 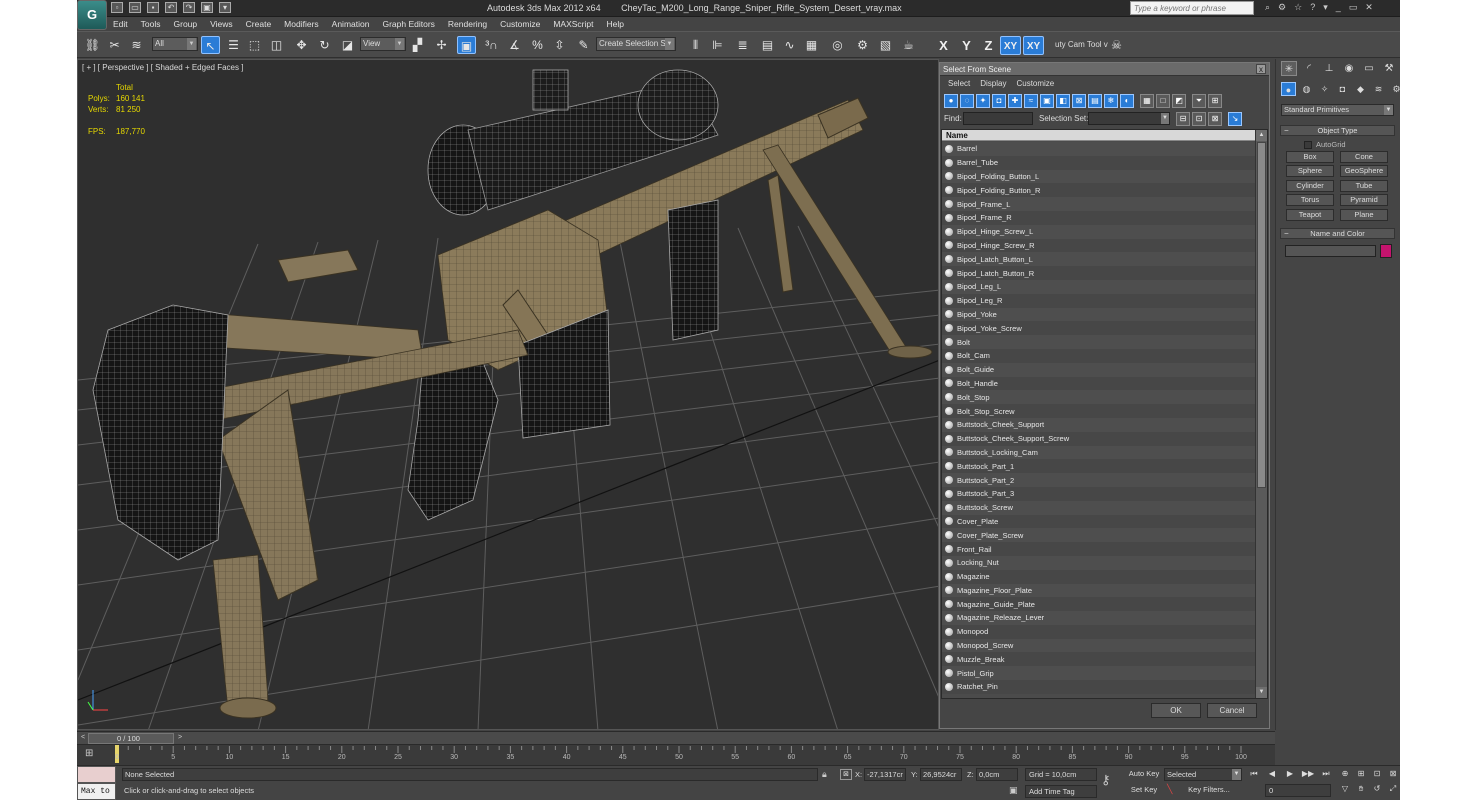 What do you see at coordinates (1099, 204) in the screenshot?
I see `list-item: Bipod_Frame_L` at bounding box center [1099, 204].